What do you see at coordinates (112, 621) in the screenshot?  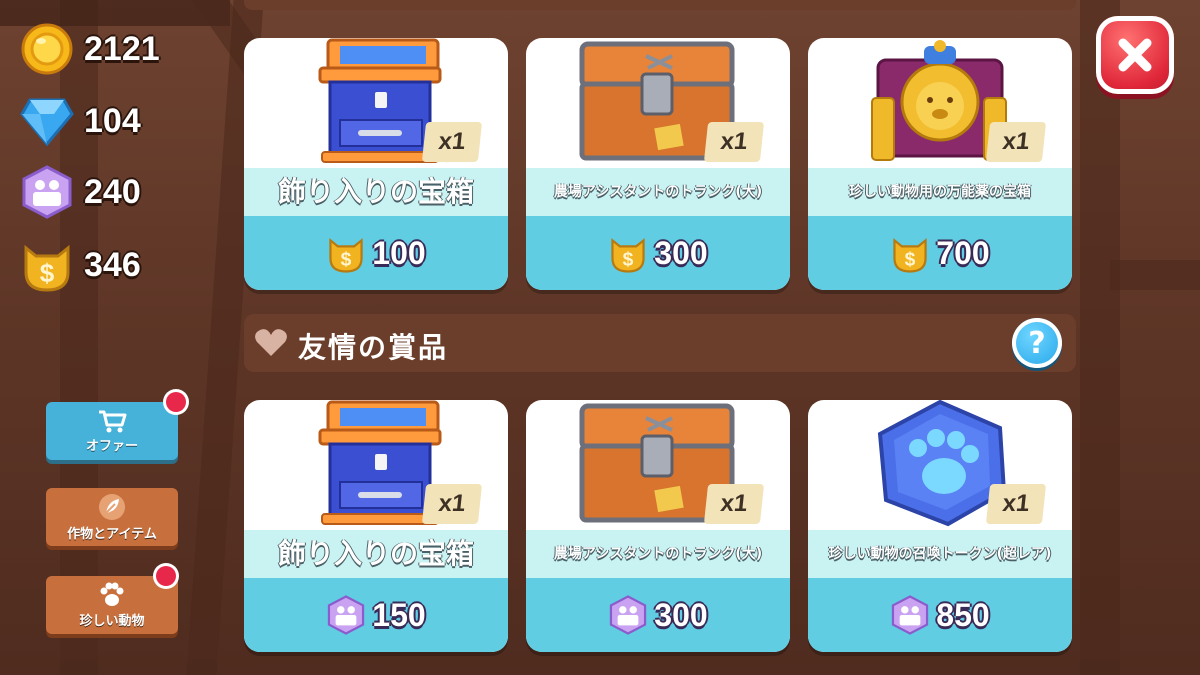 I see `nav-label: 珍しい動物` at bounding box center [112, 621].